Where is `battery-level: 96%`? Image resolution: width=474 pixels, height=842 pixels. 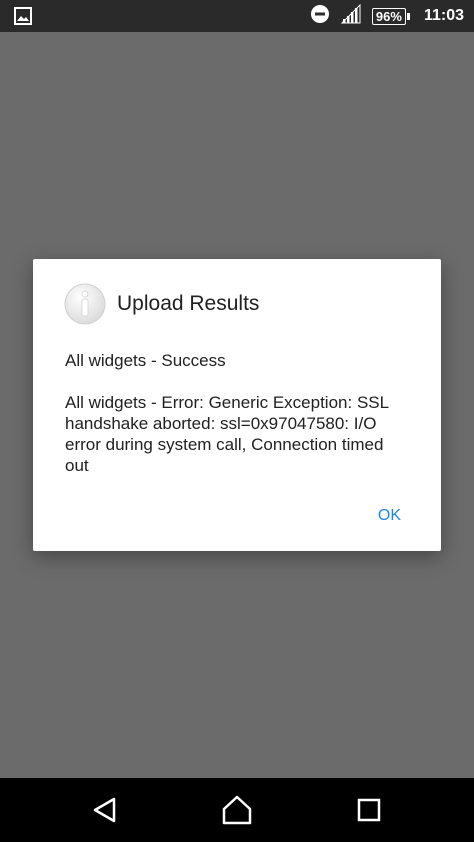 battery-level: 96% is located at coordinates (388, 16).